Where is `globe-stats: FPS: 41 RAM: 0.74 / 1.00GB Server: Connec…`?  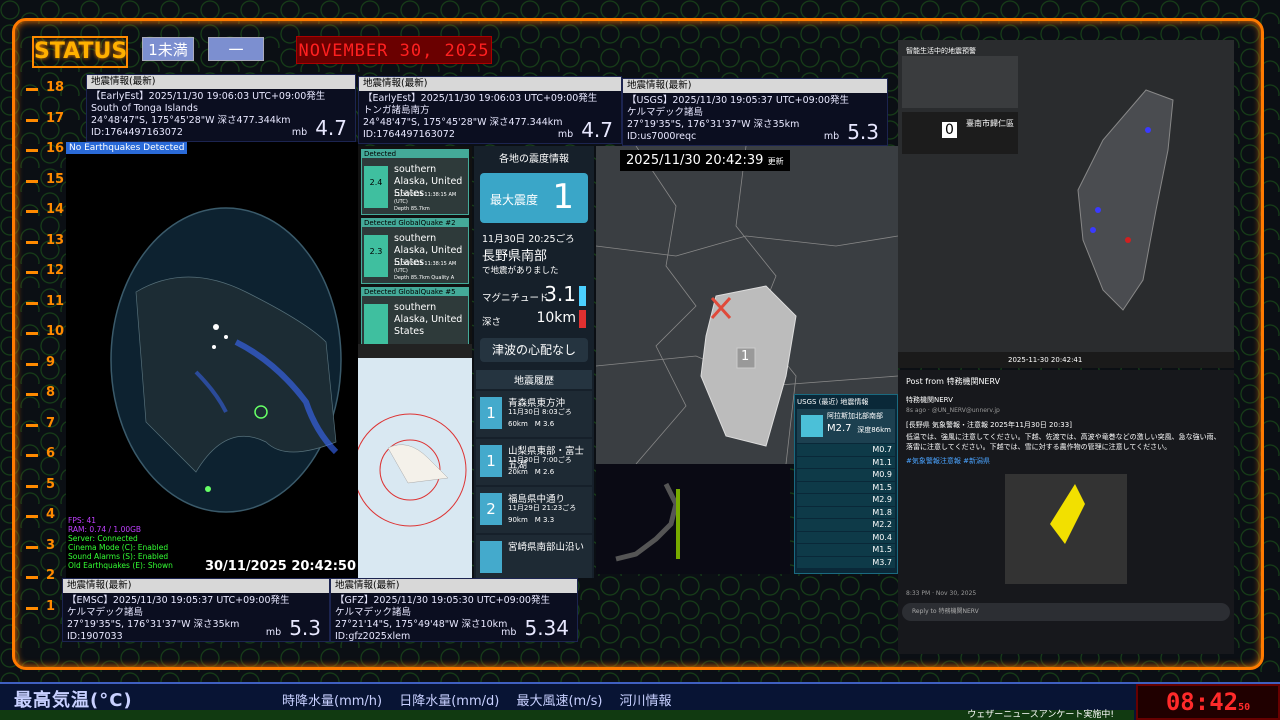 globe-stats: FPS: 41 RAM: 0.74 / 1.00GB Server: Connec… is located at coordinates (120, 543).